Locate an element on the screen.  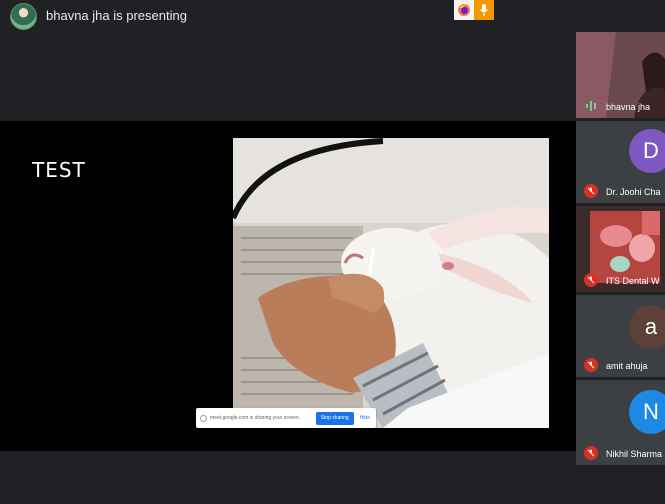
participant-tile: ITS Dental W is located at coordinates (620, 249).